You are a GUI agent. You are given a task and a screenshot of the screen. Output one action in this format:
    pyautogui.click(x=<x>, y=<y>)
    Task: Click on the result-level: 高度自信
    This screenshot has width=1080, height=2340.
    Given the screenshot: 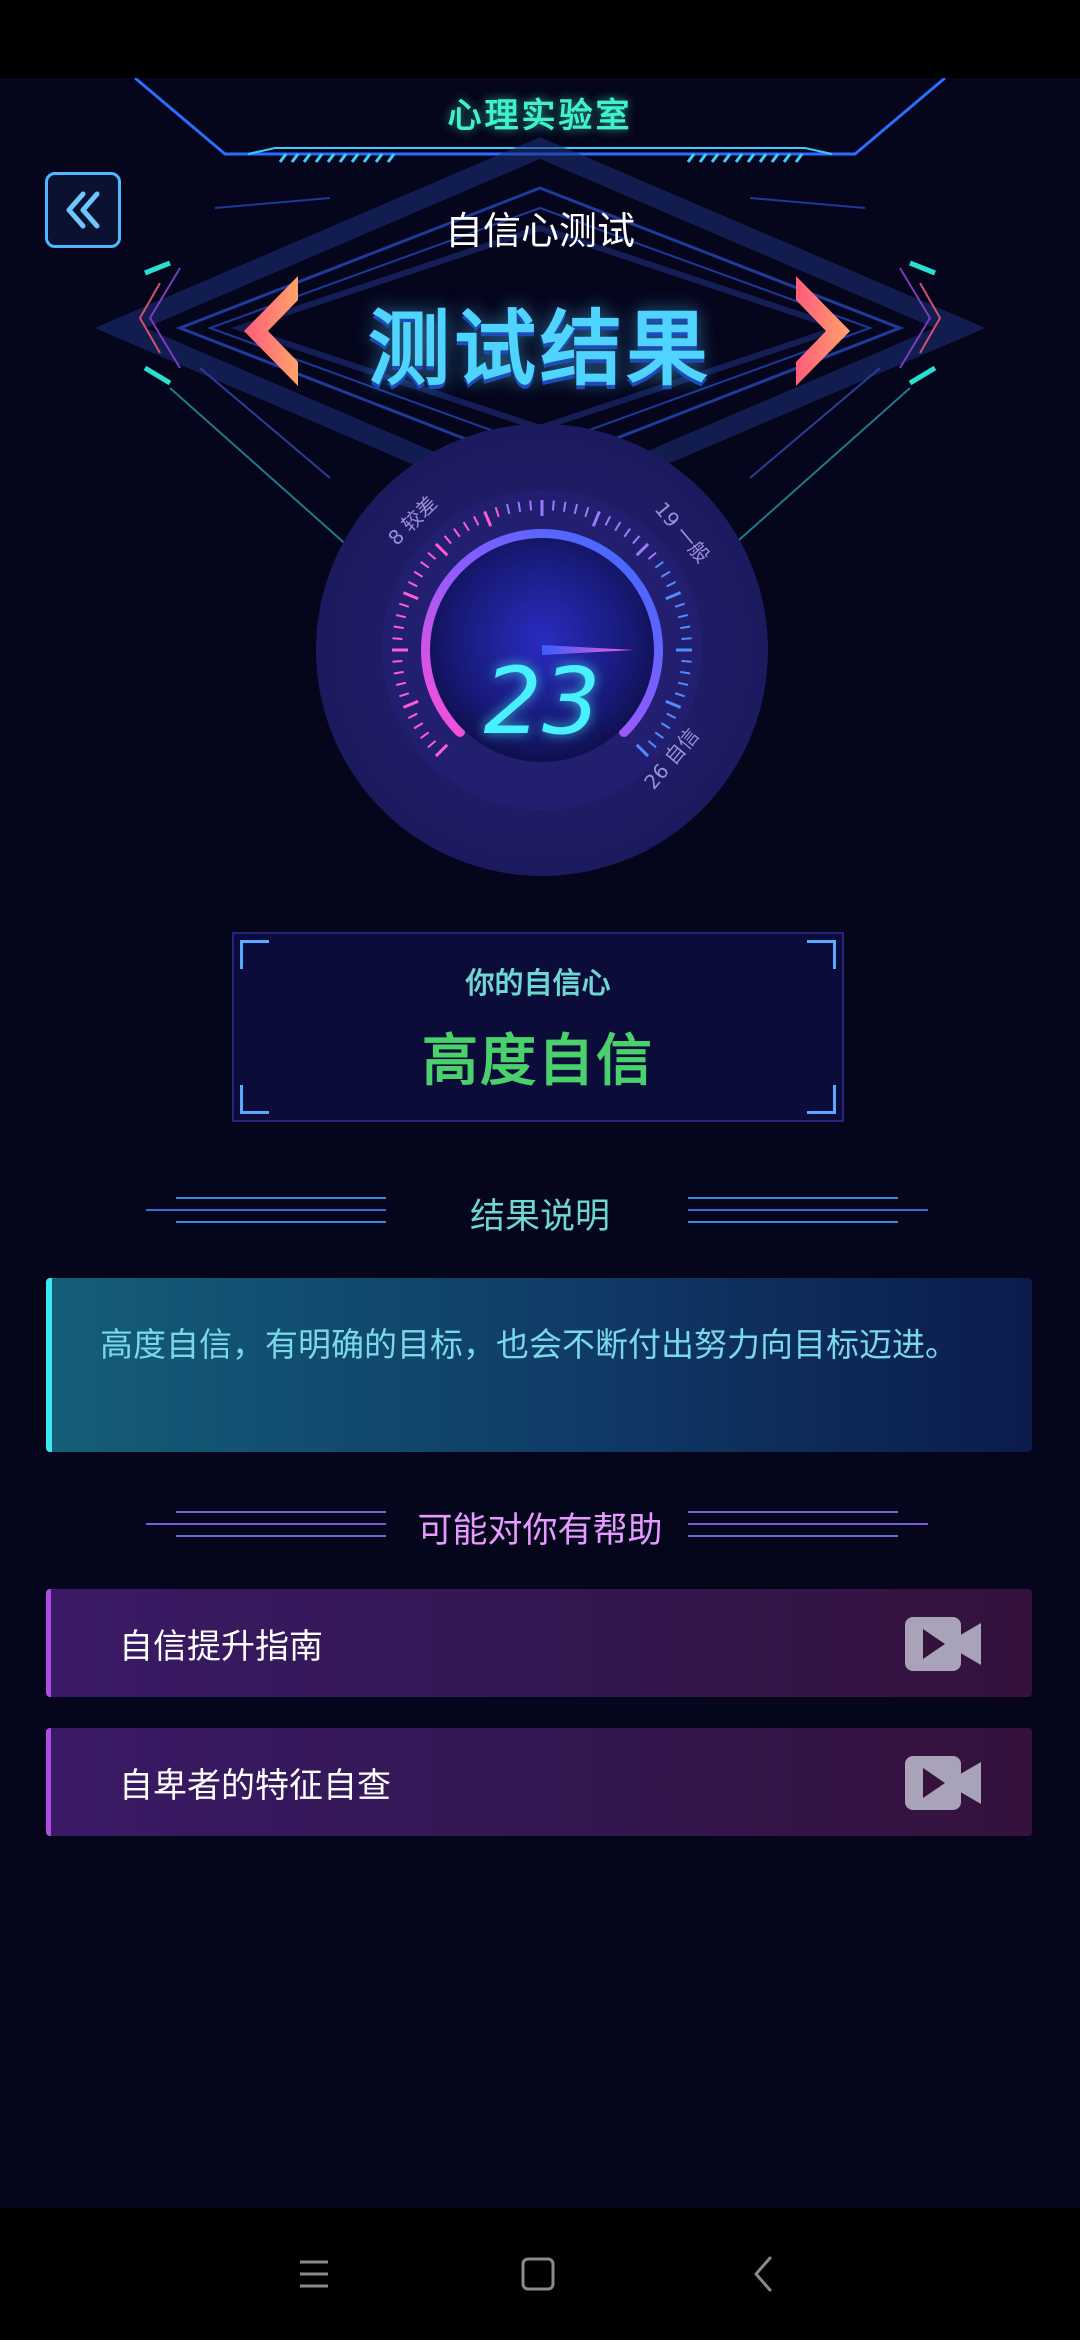 What is the action you would take?
    pyautogui.click(x=538, y=1061)
    